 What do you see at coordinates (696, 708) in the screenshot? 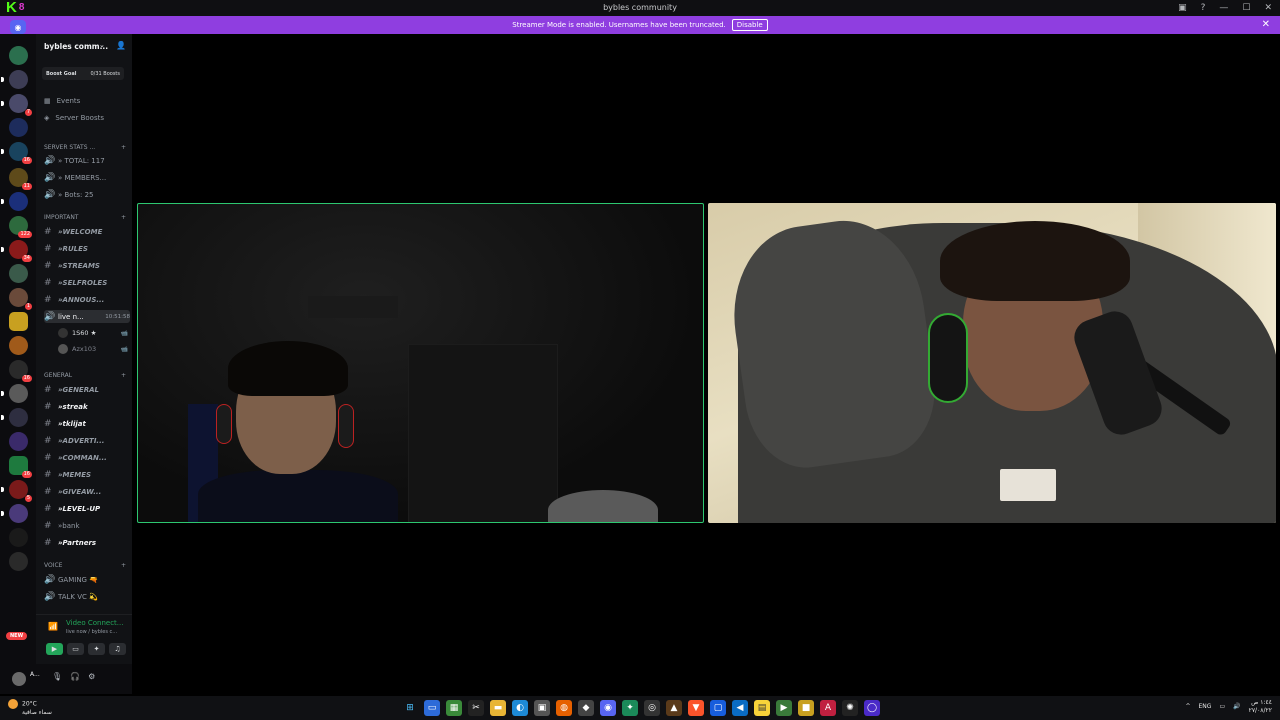
I see `brave-icon: ▼` at bounding box center [696, 708].